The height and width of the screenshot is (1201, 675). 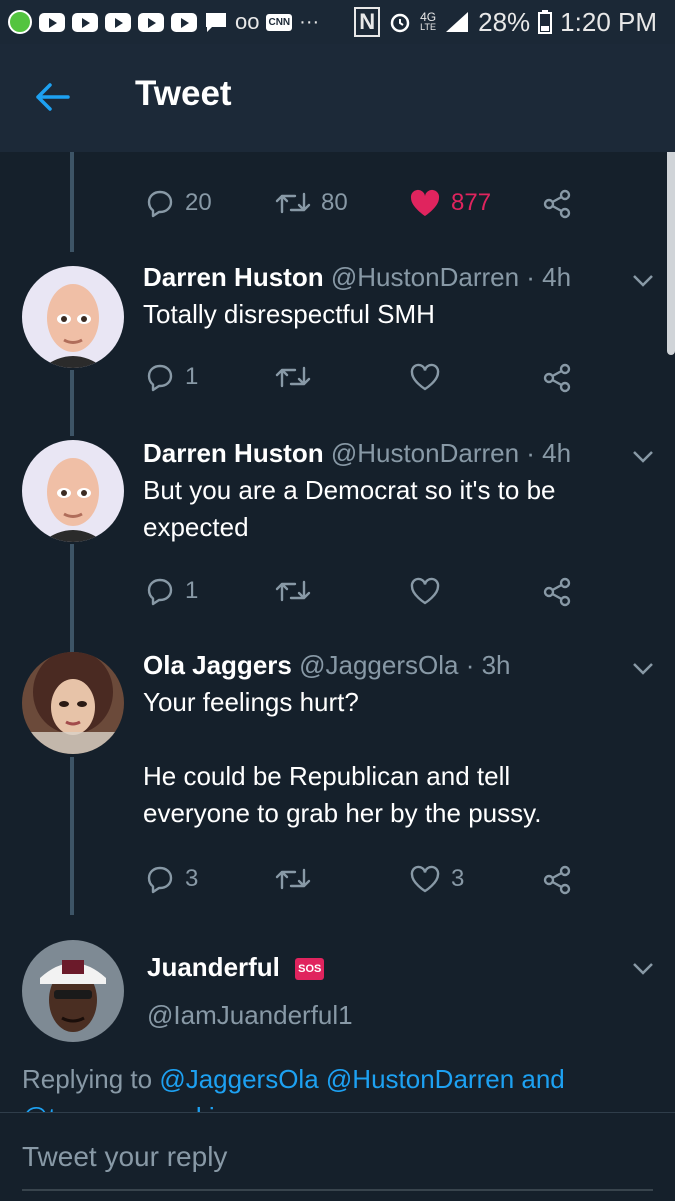 I want to click on tweet-text: Totally disrespectful SMH, so click(x=289, y=314).